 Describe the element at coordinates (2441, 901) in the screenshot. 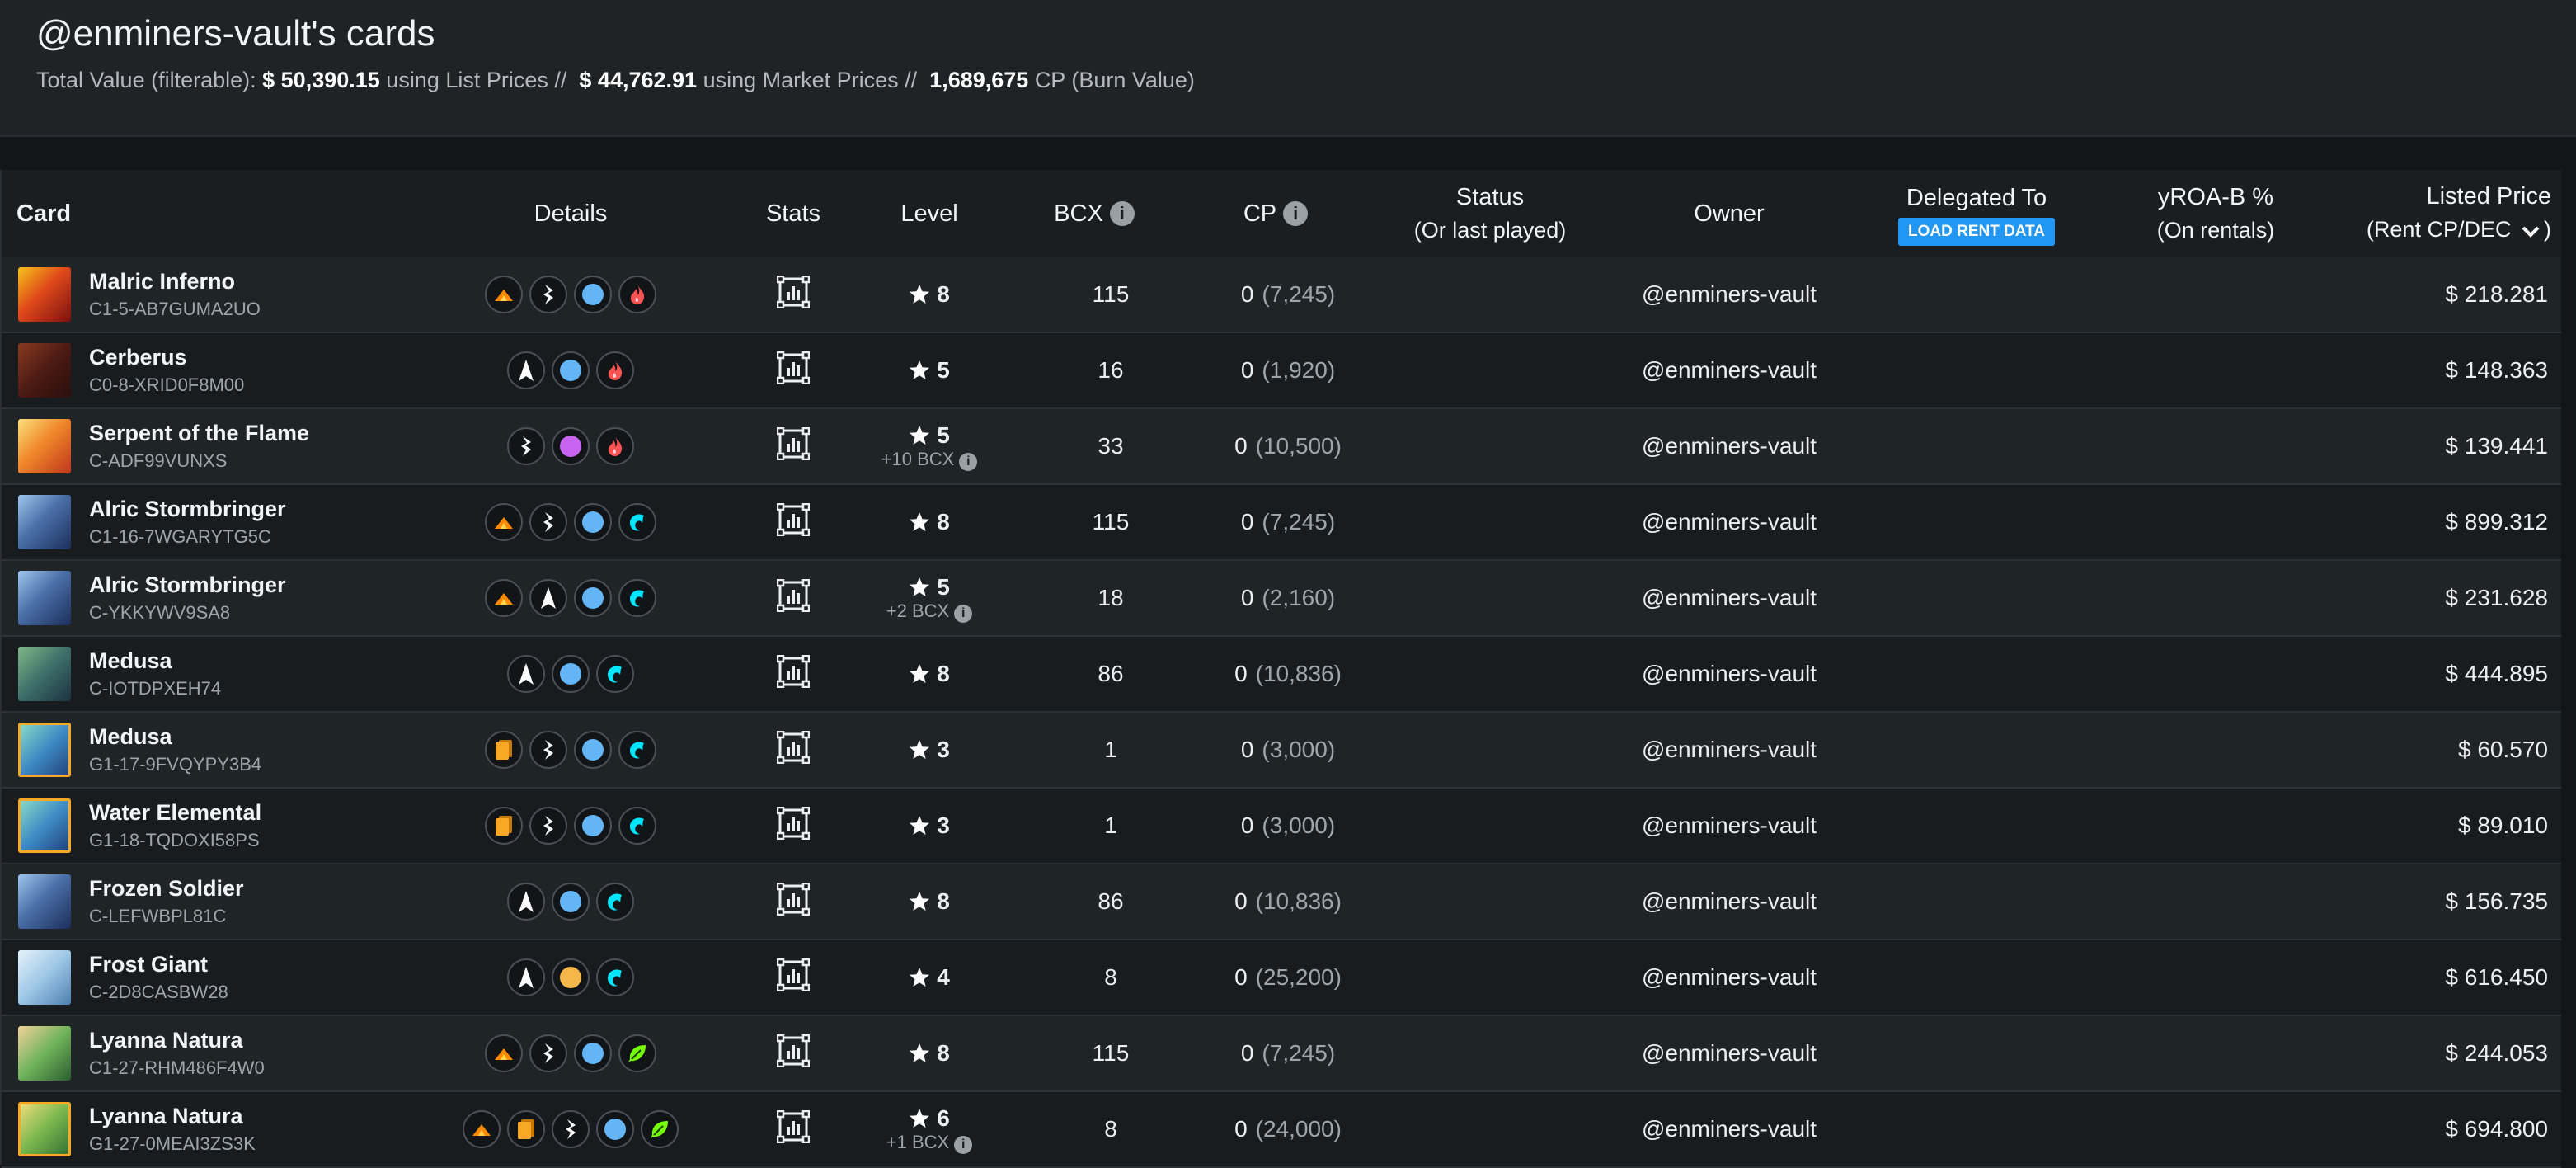

I see `listed-price: $ 156.735` at that location.